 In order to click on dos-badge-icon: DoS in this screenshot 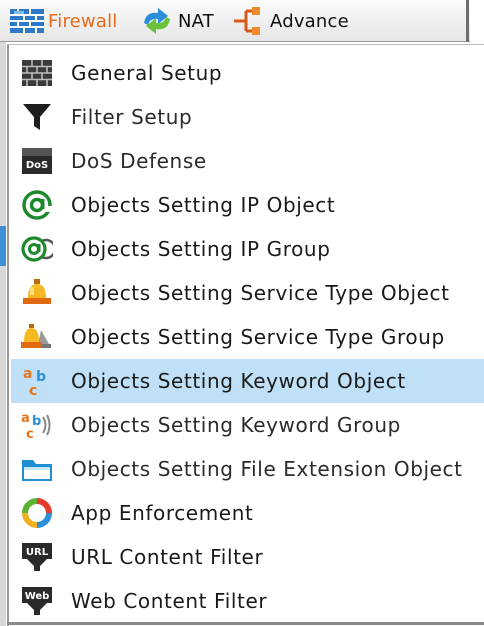, I will do `click(37, 161)`.